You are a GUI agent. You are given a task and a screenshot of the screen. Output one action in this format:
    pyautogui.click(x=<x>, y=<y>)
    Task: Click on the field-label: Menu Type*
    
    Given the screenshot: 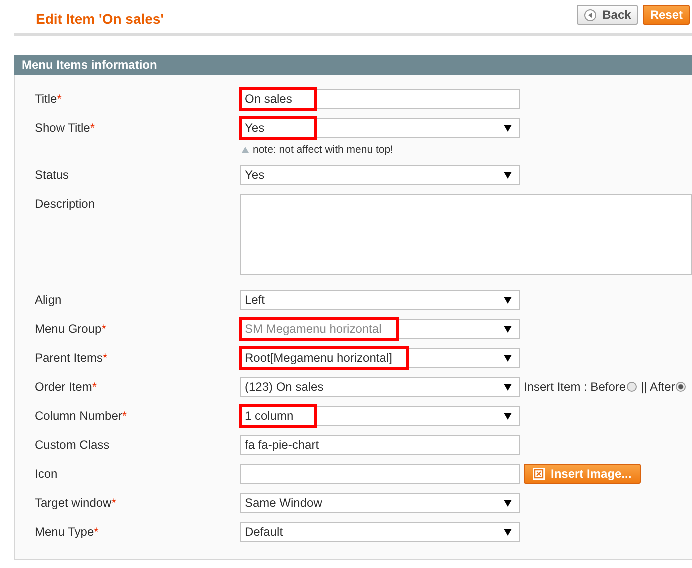 What is the action you would take?
    pyautogui.click(x=67, y=532)
    